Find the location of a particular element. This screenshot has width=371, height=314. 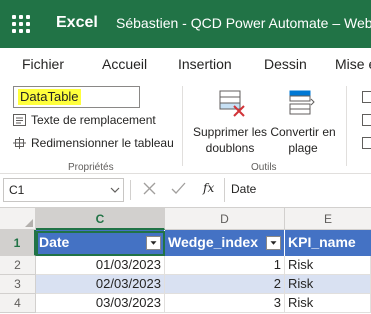

row-header-3: 3 is located at coordinates (18, 284).